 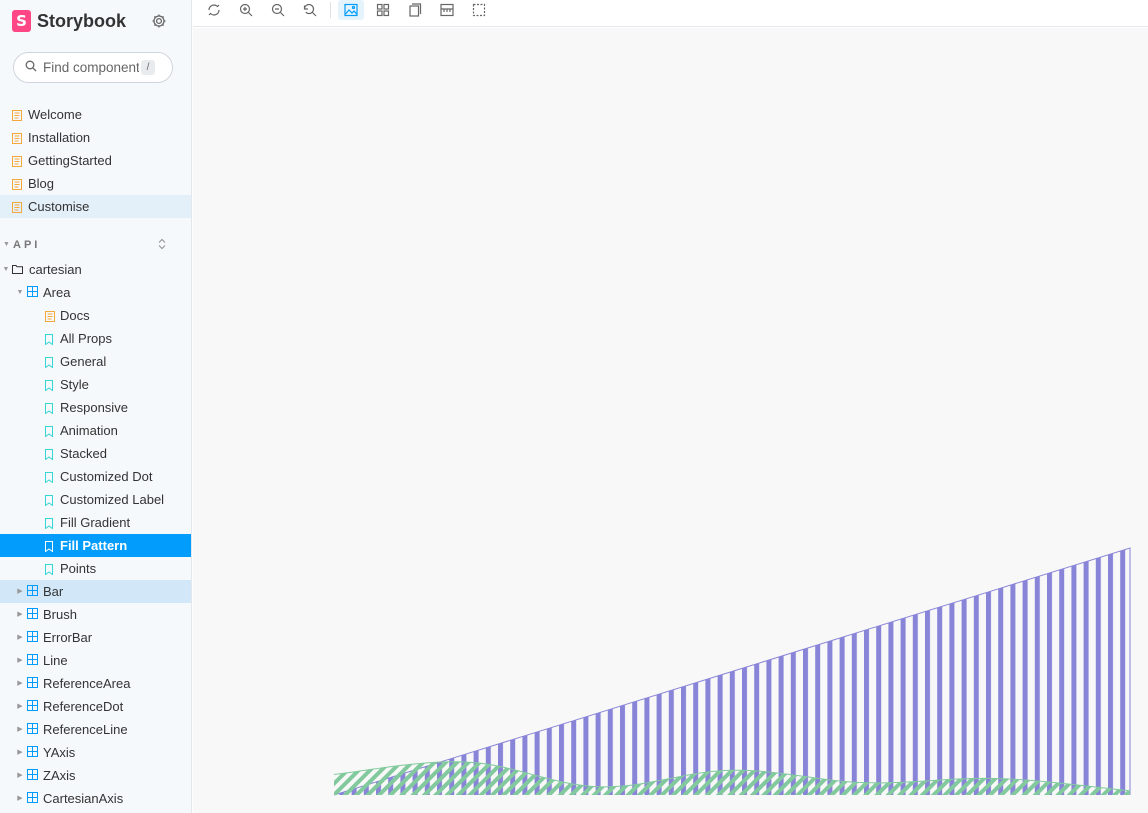 What do you see at coordinates (95, 430) in the screenshot?
I see `story-item-animation: Animation` at bounding box center [95, 430].